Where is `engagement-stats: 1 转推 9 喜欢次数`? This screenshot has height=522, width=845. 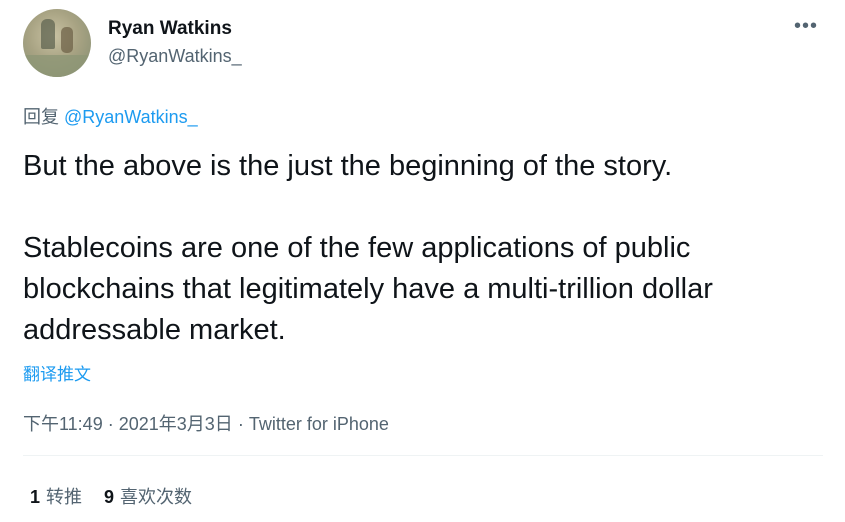 engagement-stats: 1 转推 9 喜欢次数 is located at coordinates (111, 496).